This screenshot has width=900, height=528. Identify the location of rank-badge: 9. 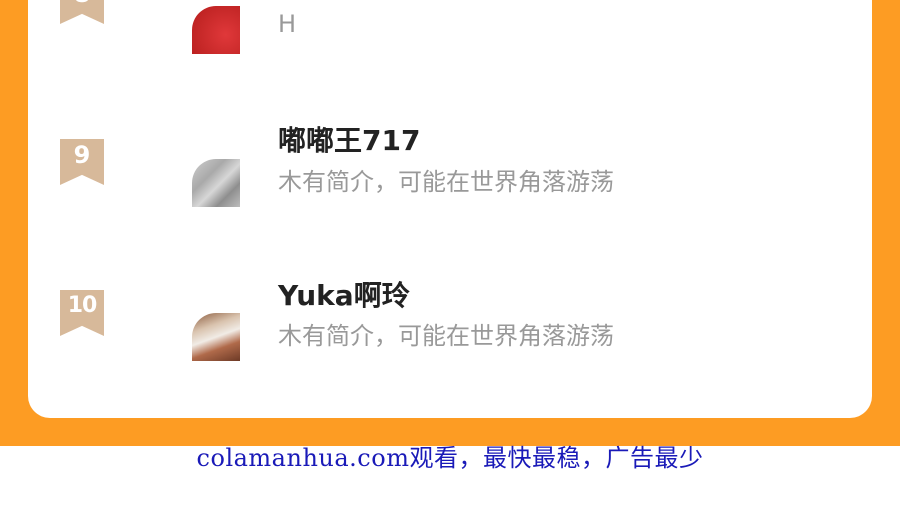
(82, 162).